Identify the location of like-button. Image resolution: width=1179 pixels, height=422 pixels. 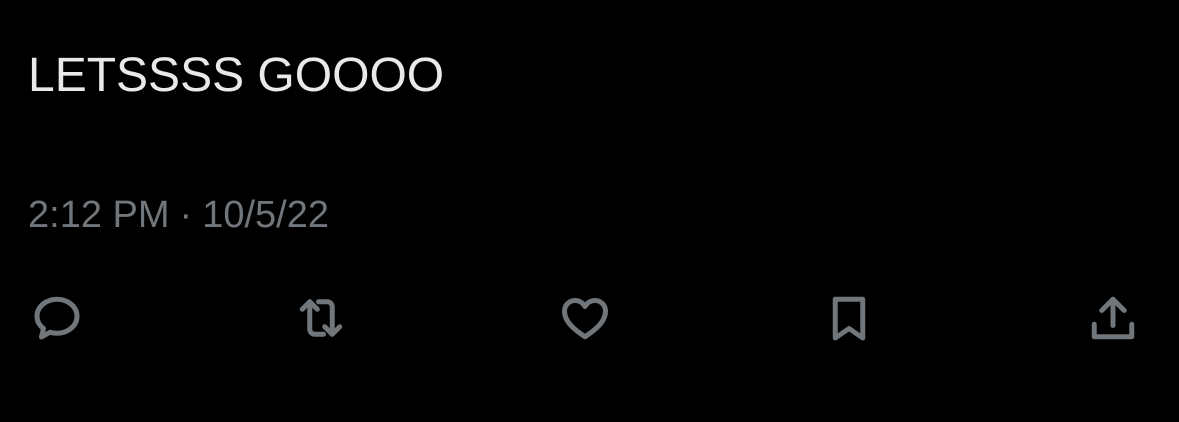
(585, 318).